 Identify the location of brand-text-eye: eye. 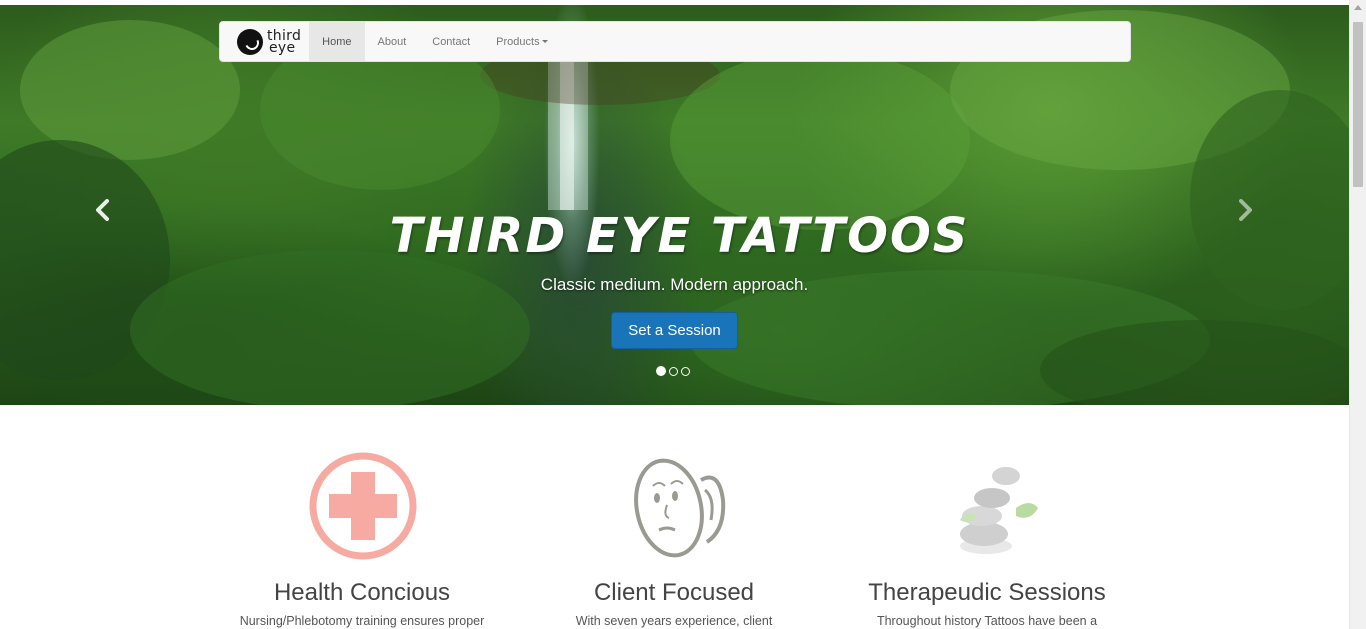
(282, 47).